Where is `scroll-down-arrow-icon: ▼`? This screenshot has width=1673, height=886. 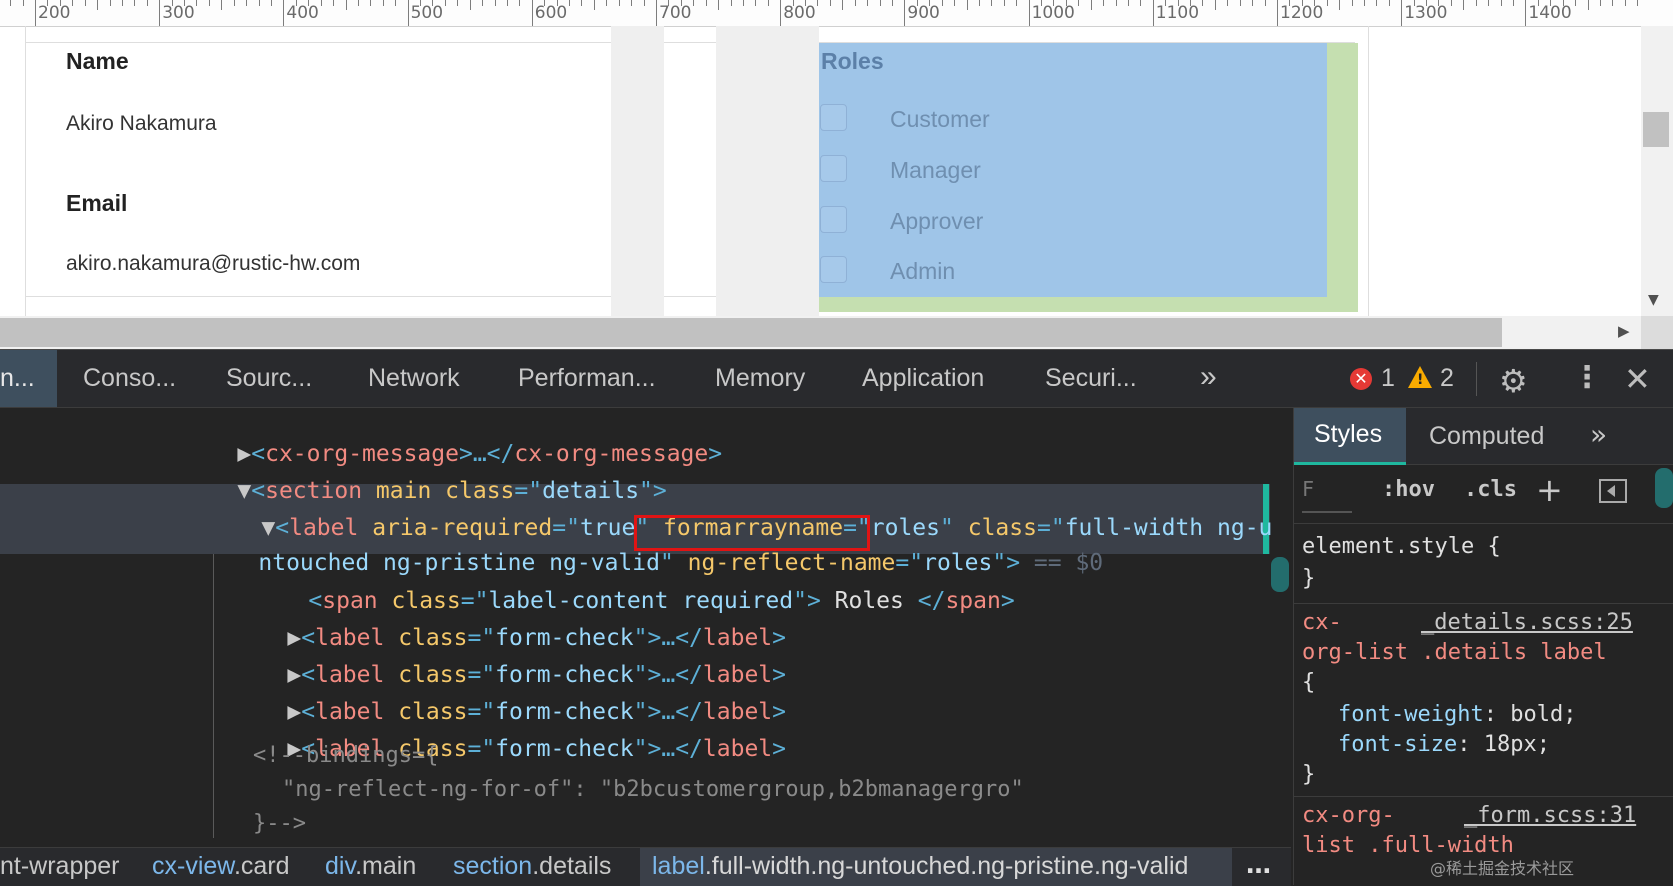
scroll-down-arrow-icon: ▼ is located at coordinates (1653, 300).